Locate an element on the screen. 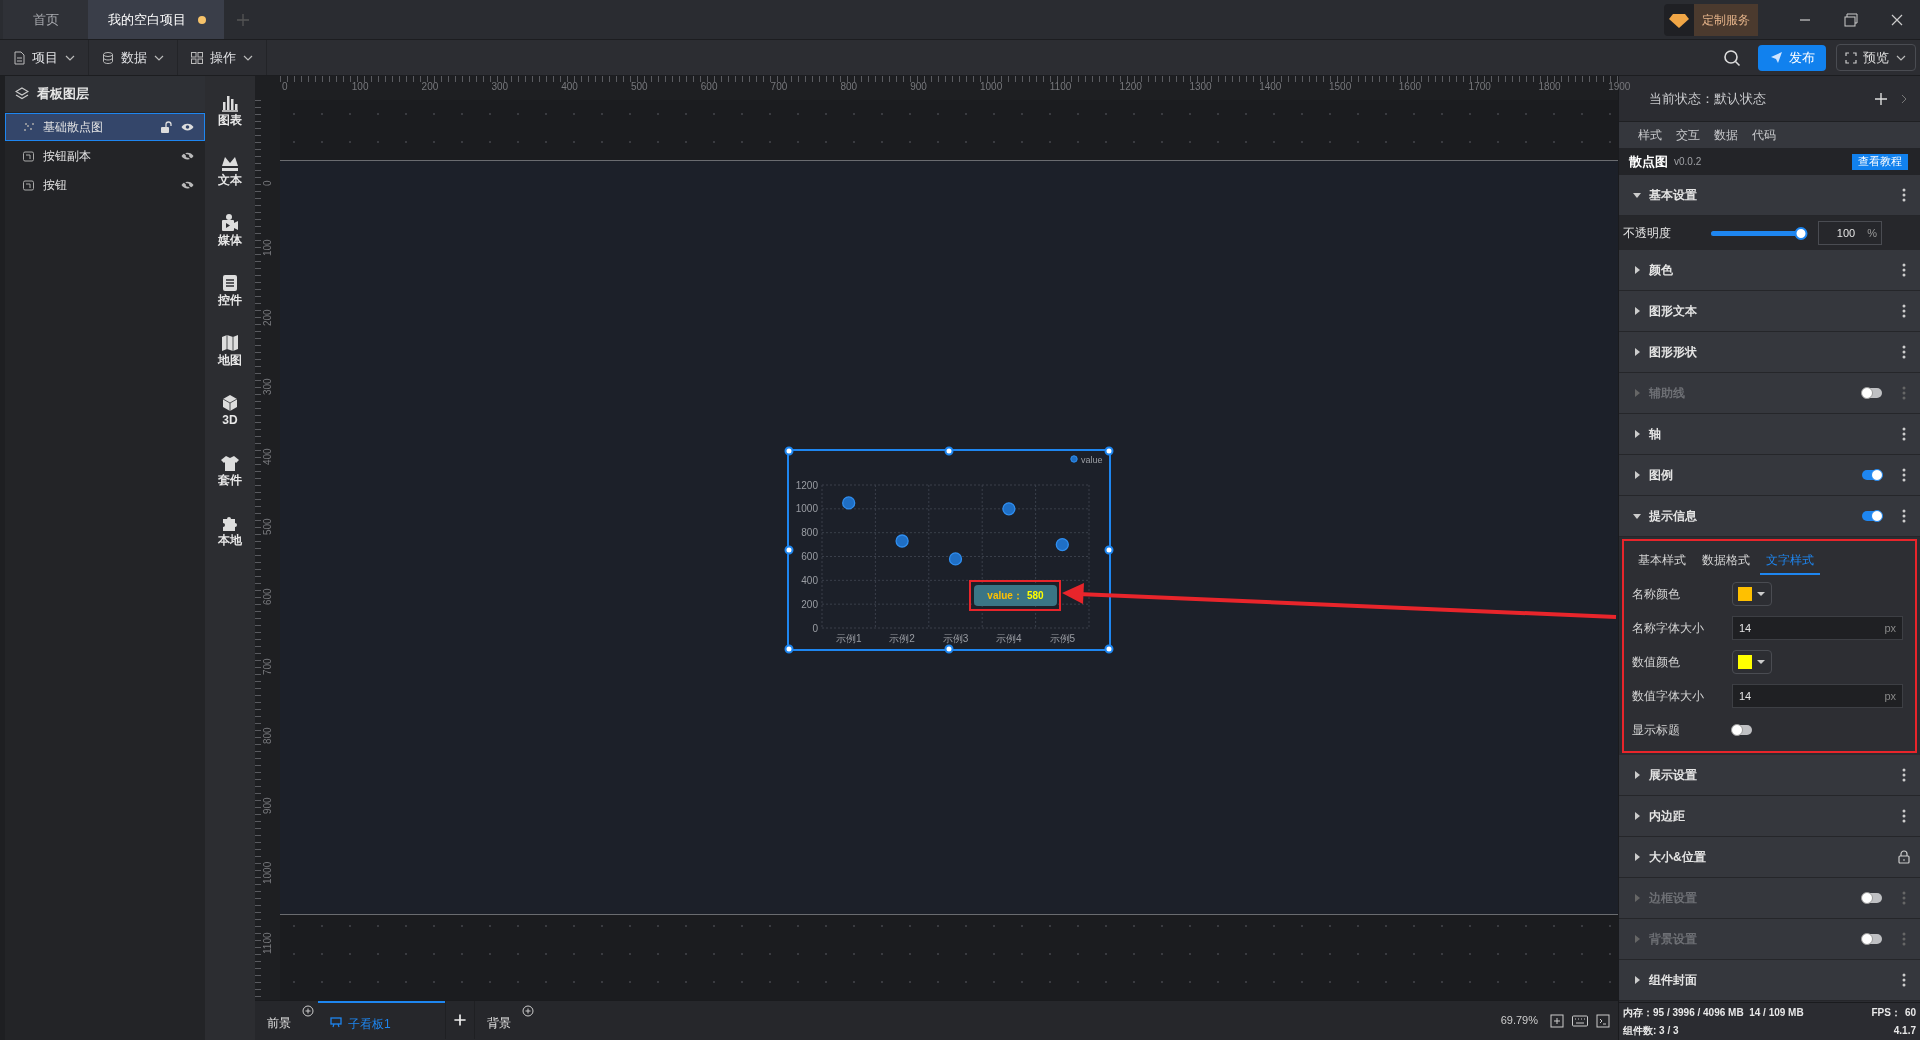 The width and height of the screenshot is (1920, 1040). settings-section: 图形文本 is located at coordinates (1769, 311).